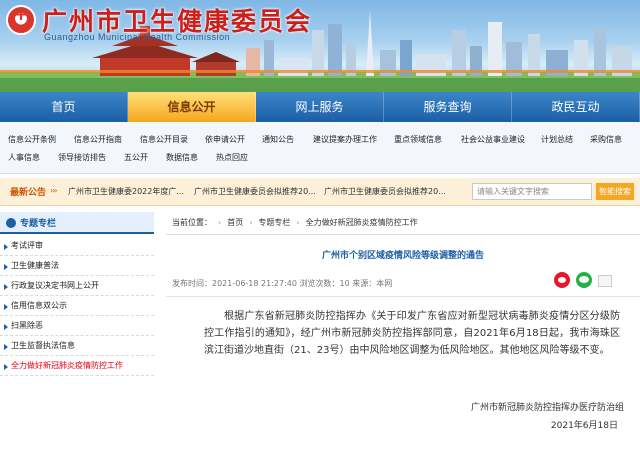 This screenshot has width=640, height=450. I want to click on nav-info-disclosure: 信息公开, so click(192, 107).